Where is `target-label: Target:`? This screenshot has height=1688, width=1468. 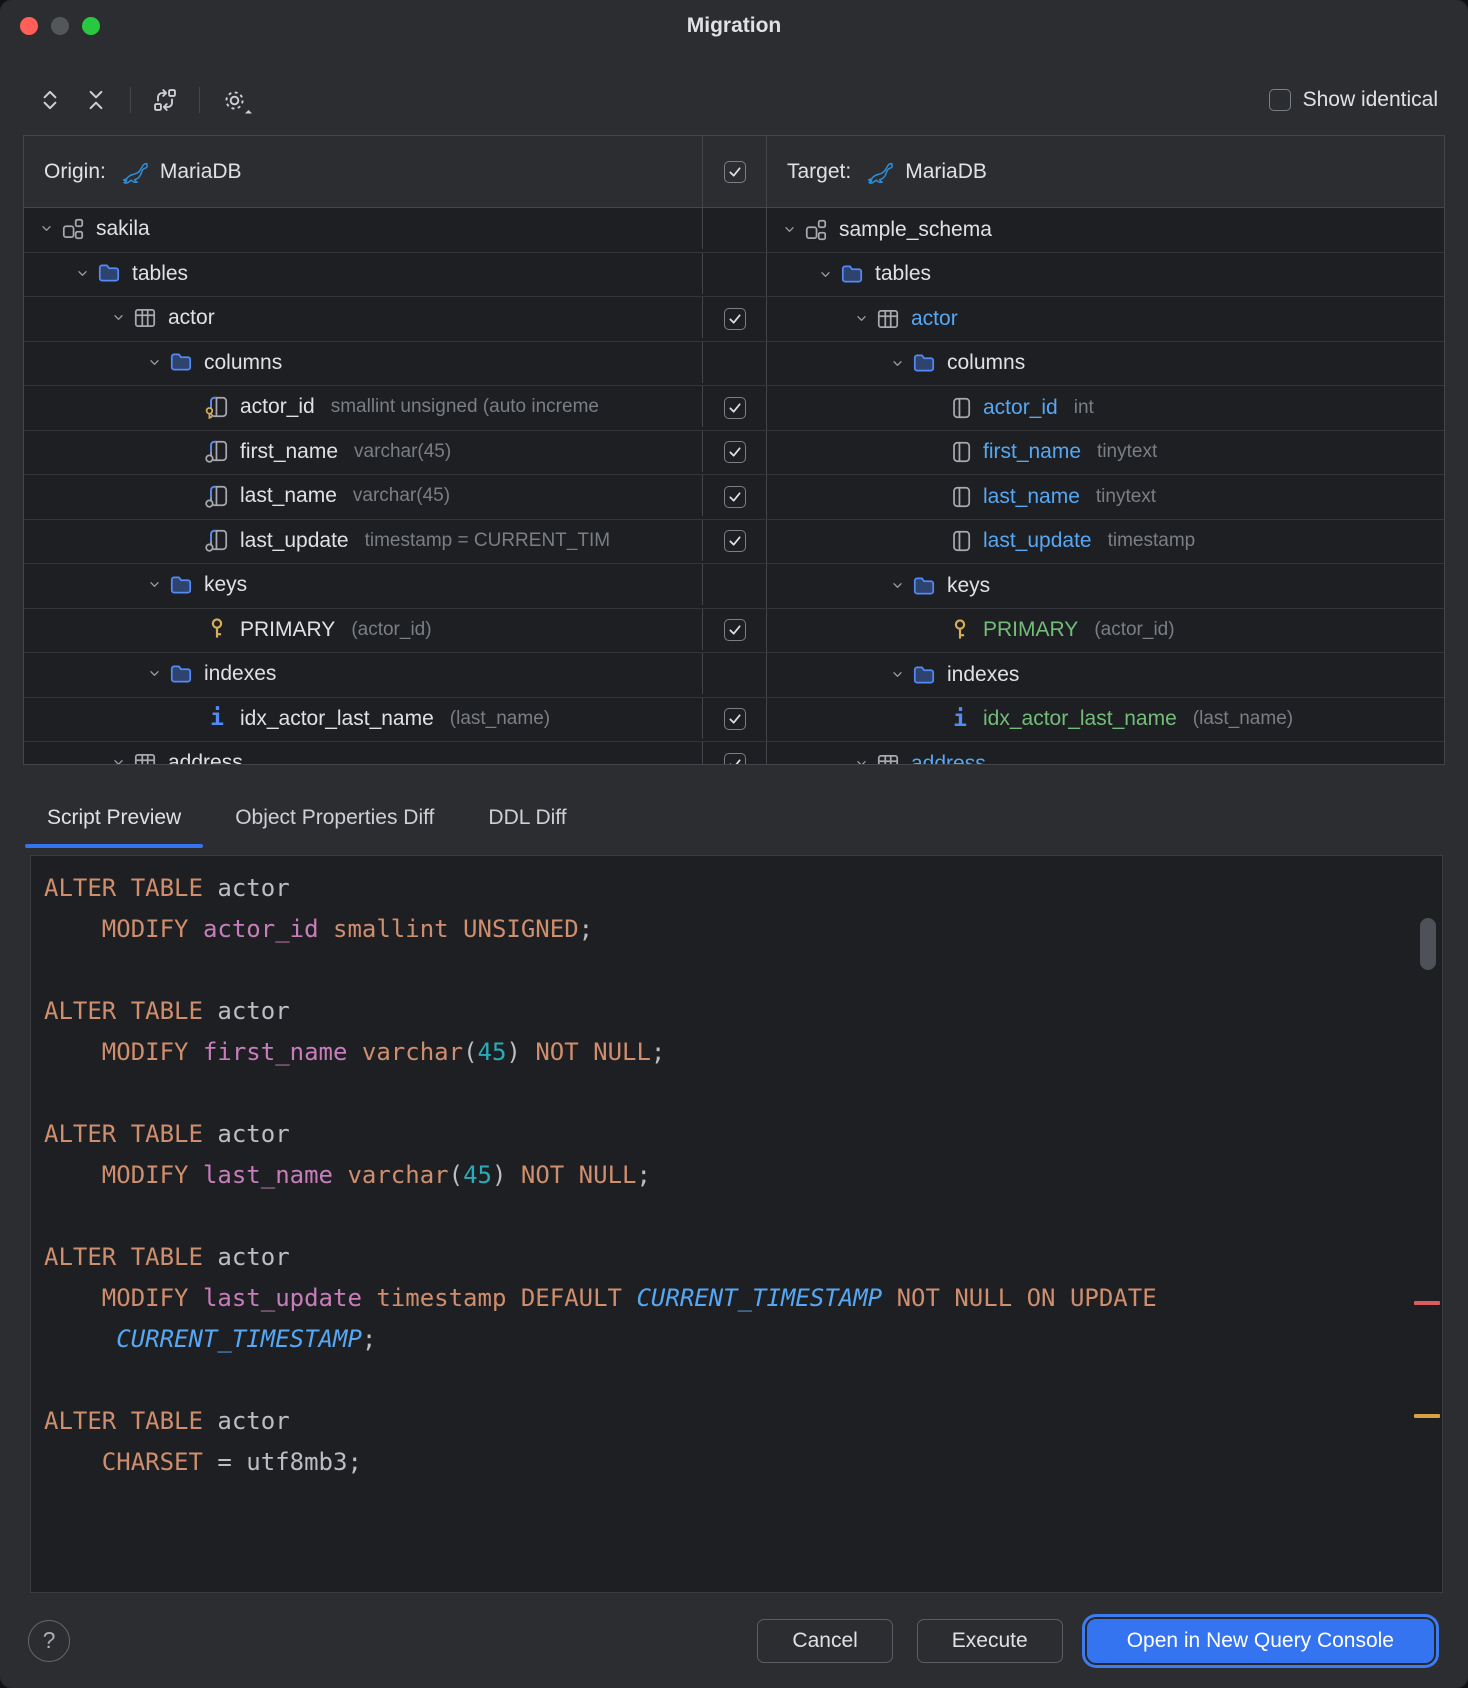
target-label: Target: is located at coordinates (819, 171).